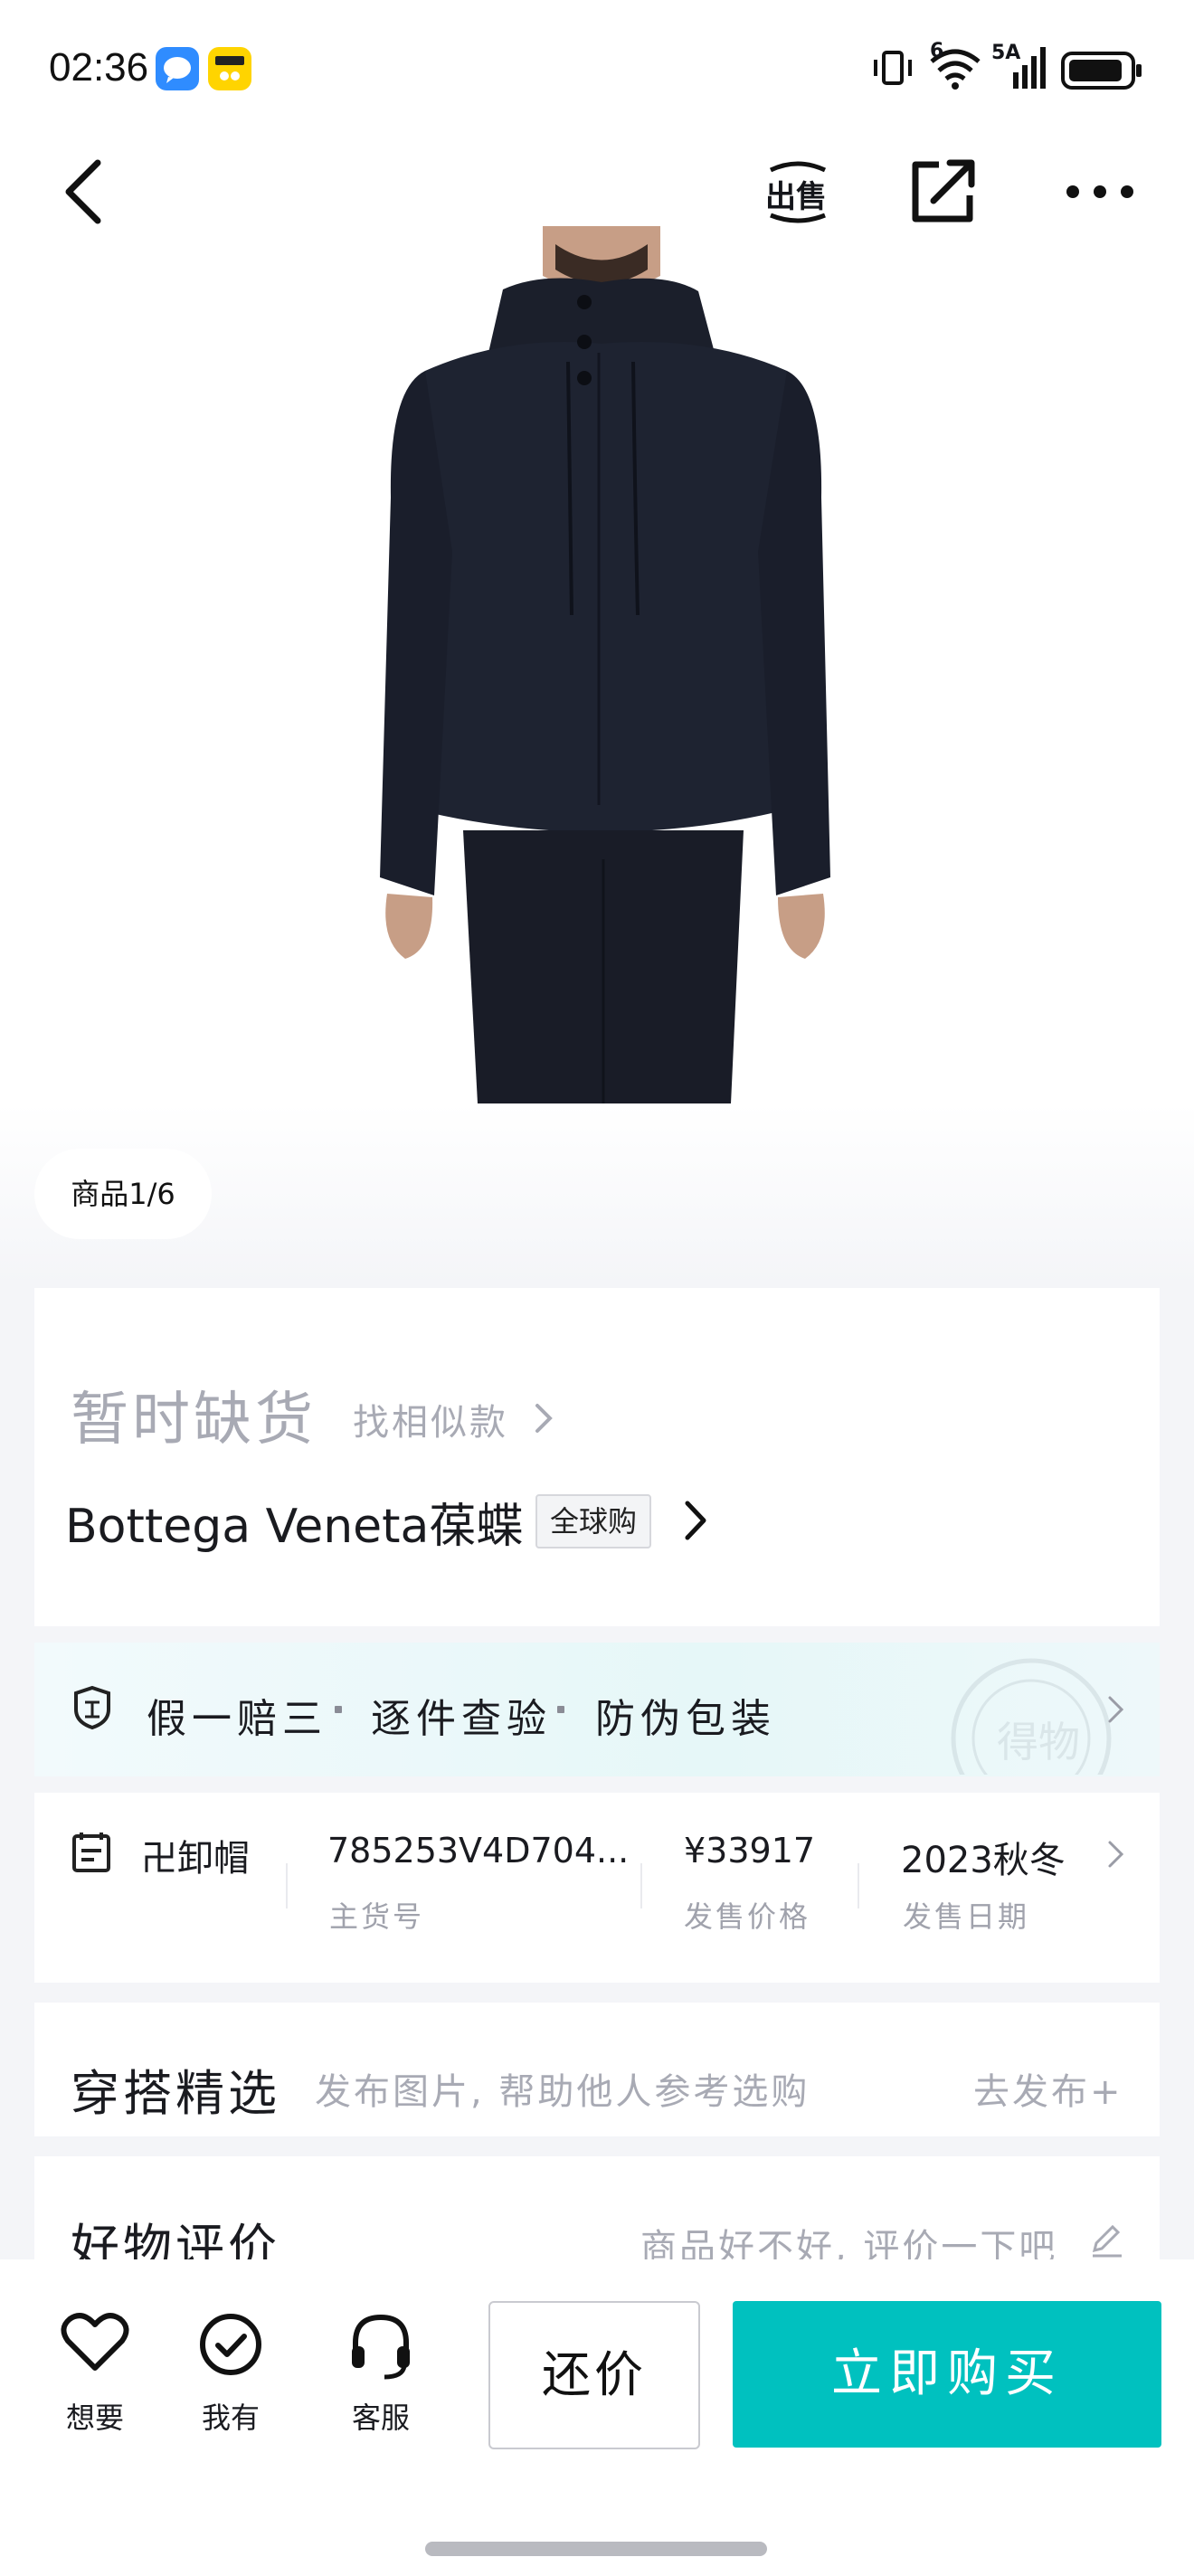 The width and height of the screenshot is (1194, 2576). I want to click on more-icon, so click(1099, 192).